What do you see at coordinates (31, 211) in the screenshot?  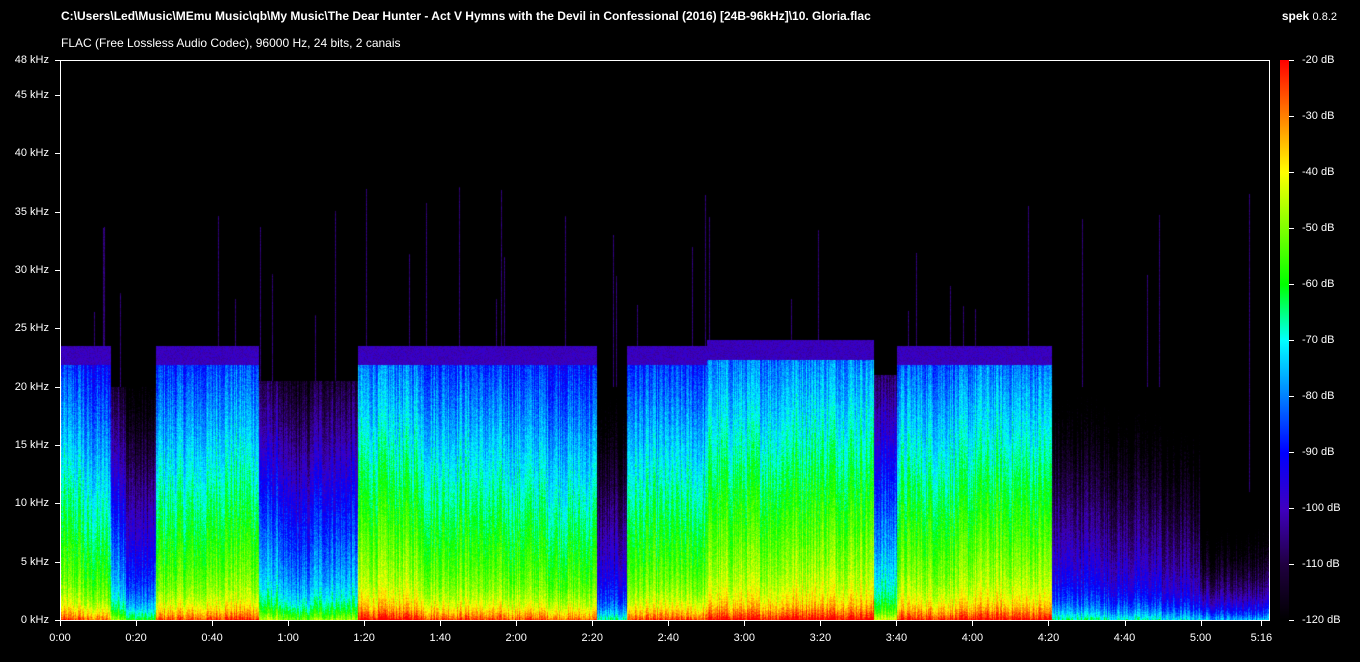 I see `y-tick-label: 35 kHz` at bounding box center [31, 211].